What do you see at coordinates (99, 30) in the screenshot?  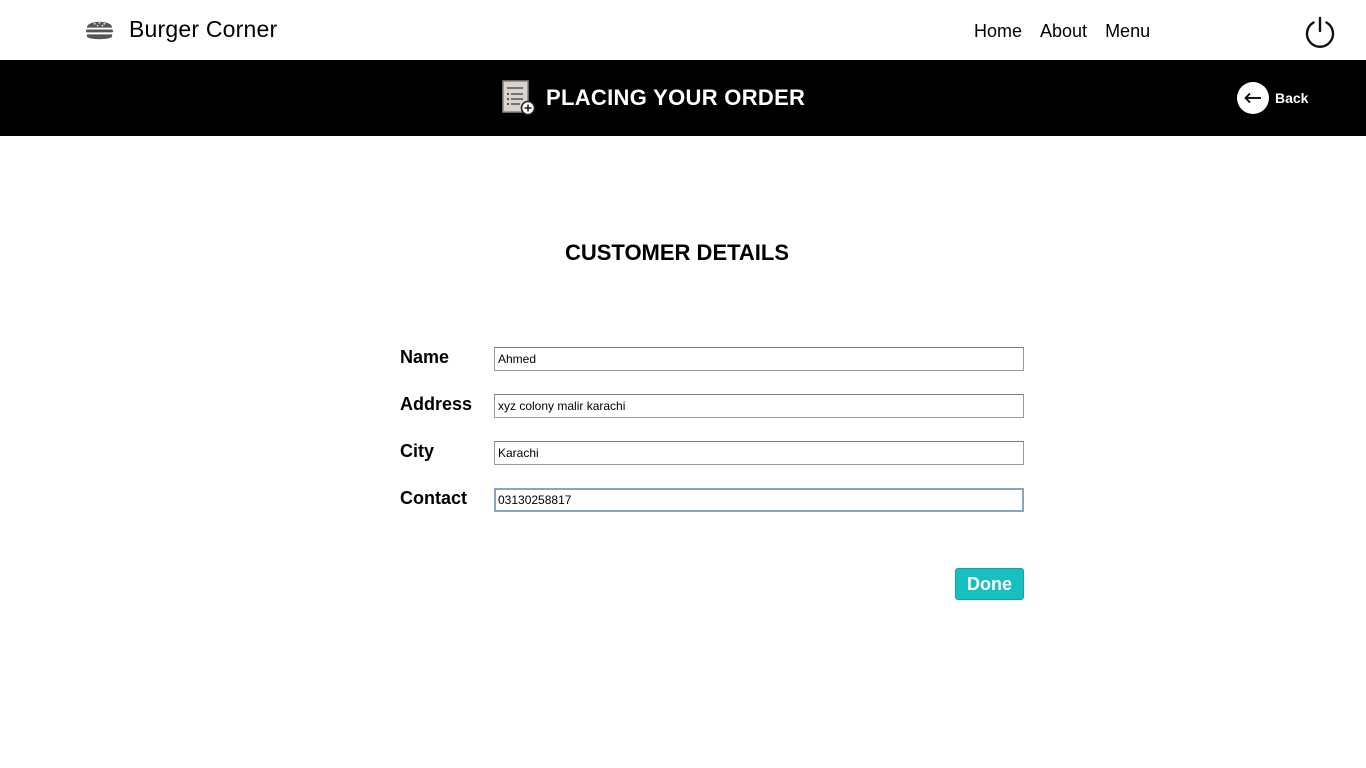 I see `burger-icon` at bounding box center [99, 30].